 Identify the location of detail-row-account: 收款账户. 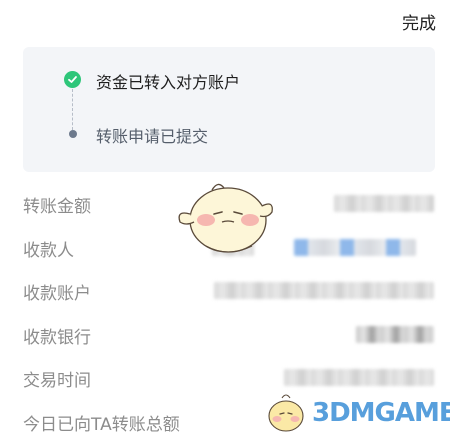
(225, 295).